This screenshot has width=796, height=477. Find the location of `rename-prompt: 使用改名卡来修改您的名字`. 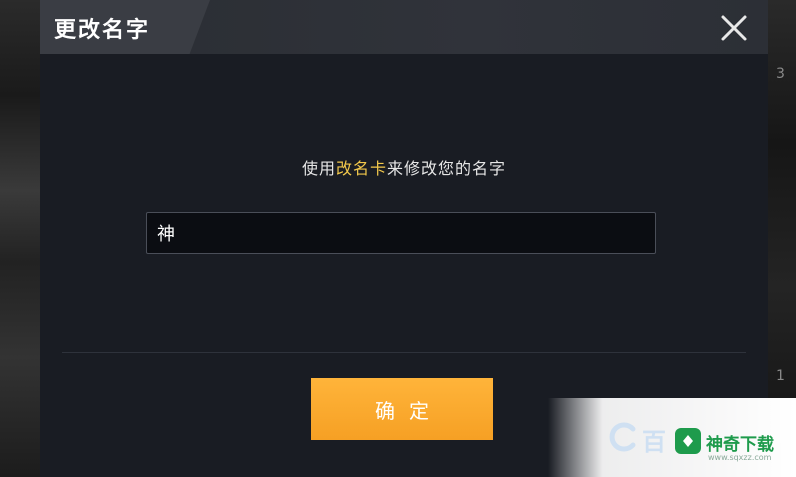

rename-prompt: 使用改名卡来修改您的名字 is located at coordinates (404, 167).